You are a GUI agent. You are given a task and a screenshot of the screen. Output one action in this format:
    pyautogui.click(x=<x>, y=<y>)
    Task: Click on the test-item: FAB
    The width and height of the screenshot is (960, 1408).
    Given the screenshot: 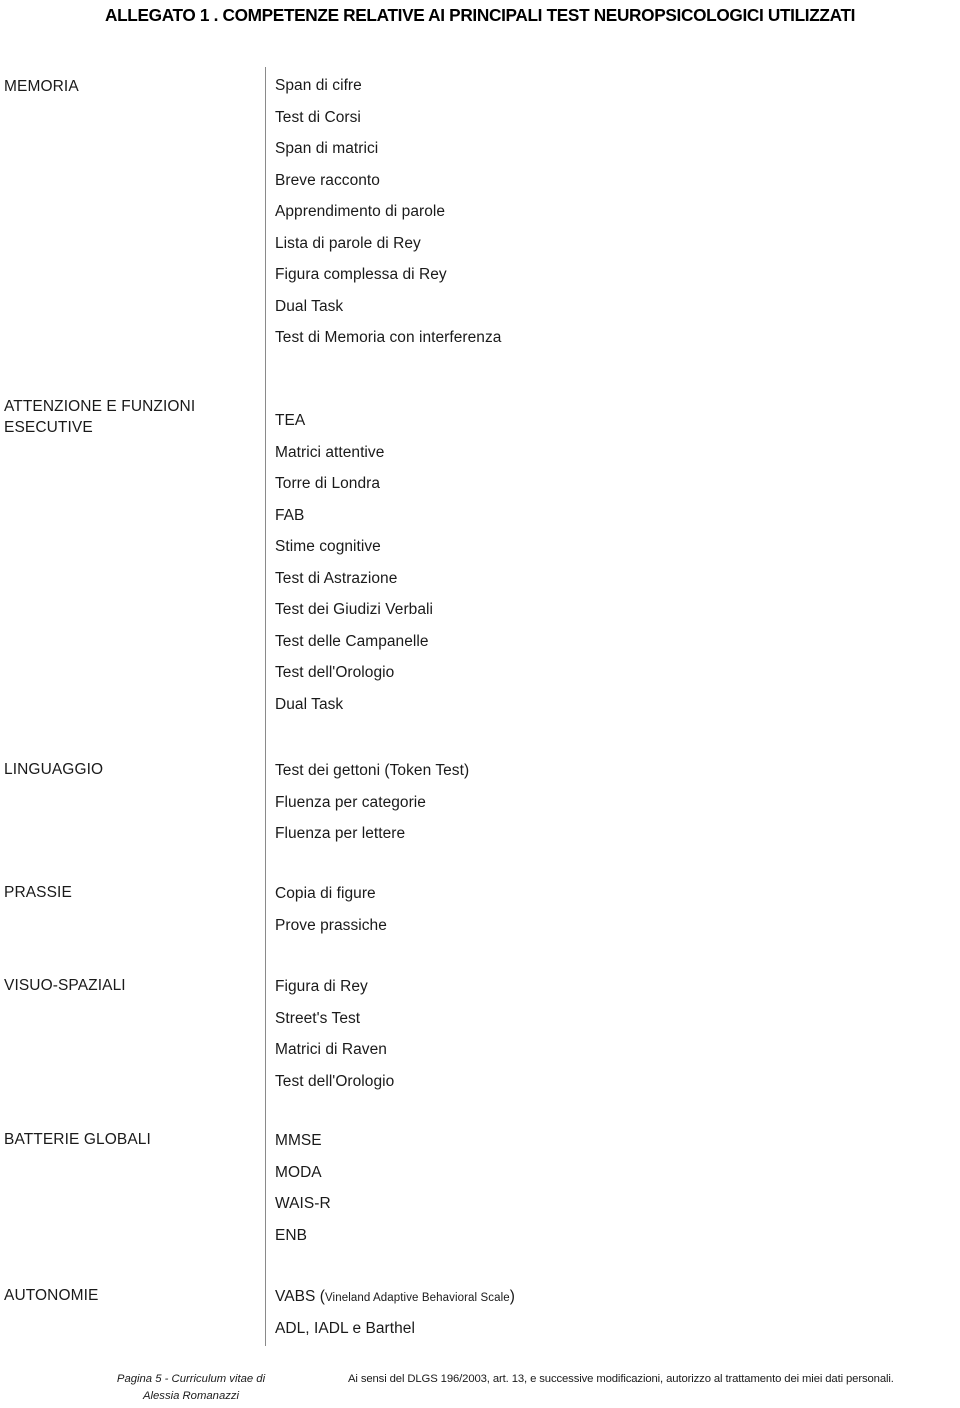 What is the action you would take?
    pyautogui.click(x=290, y=515)
    